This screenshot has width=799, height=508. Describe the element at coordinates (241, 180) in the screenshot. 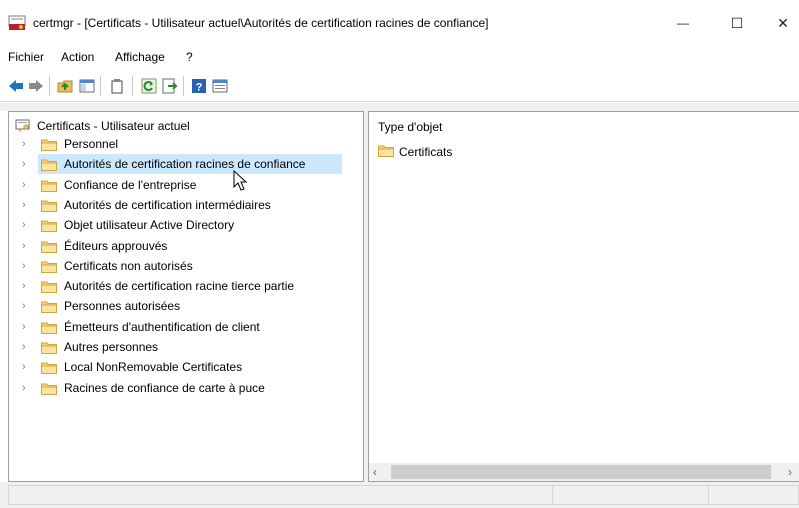

I see `mouse-cursor-icon` at that location.